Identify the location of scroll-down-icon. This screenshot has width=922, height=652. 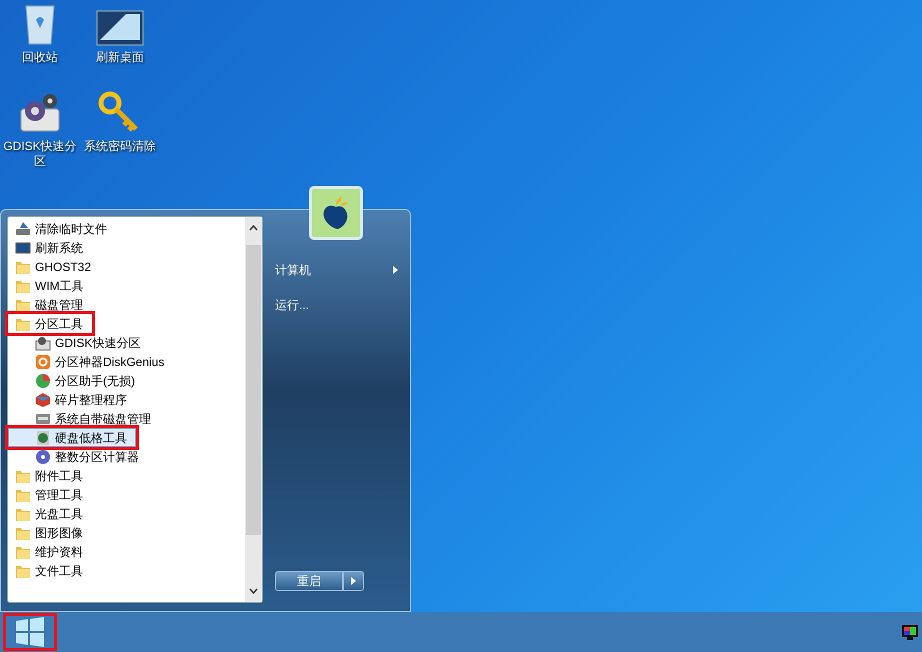
(253, 591).